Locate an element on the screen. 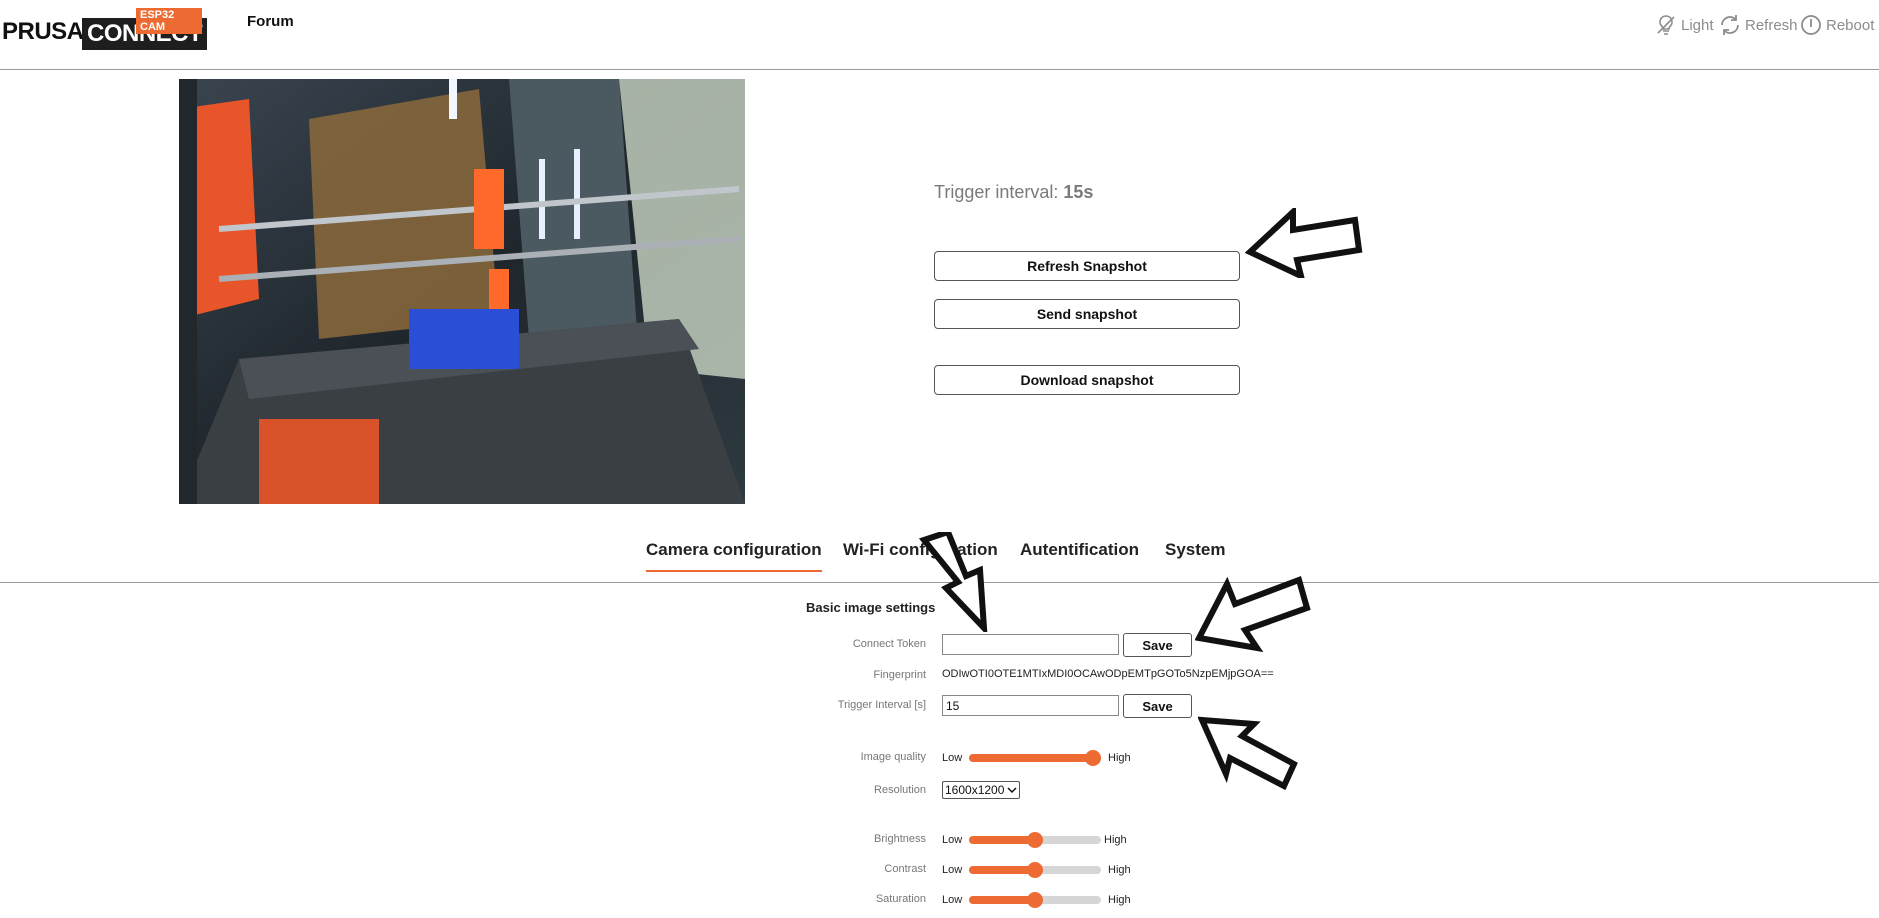 Image resolution: width=1879 pixels, height=918 pixels. contrast-slider-thumb is located at coordinates (1035, 870).